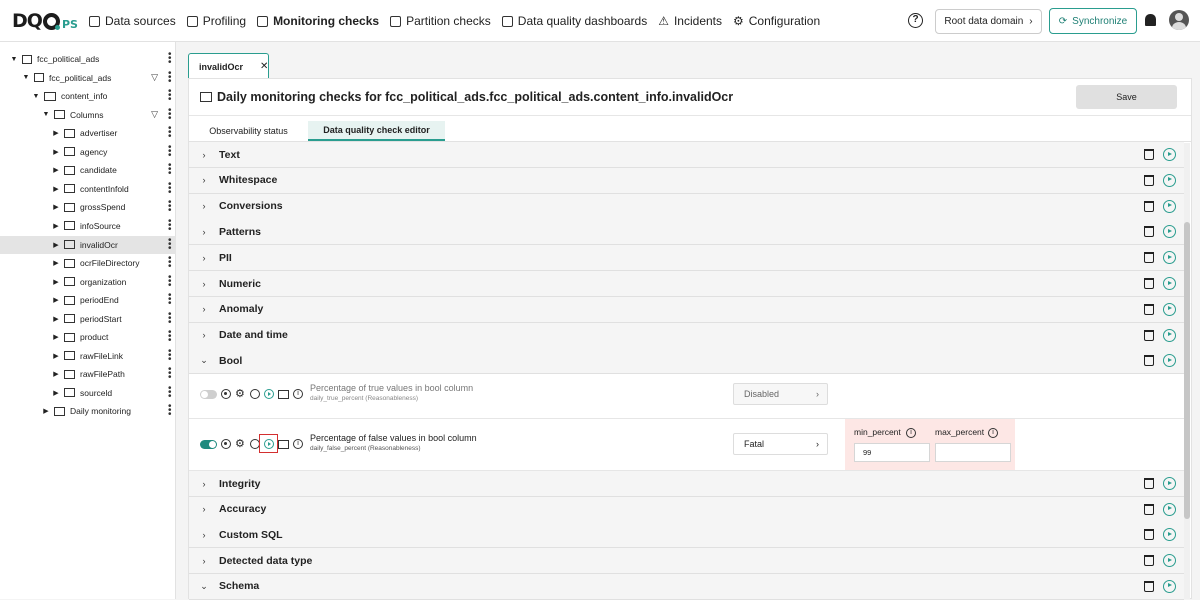  I want to click on tab-observability-status: Observability status, so click(248, 131).